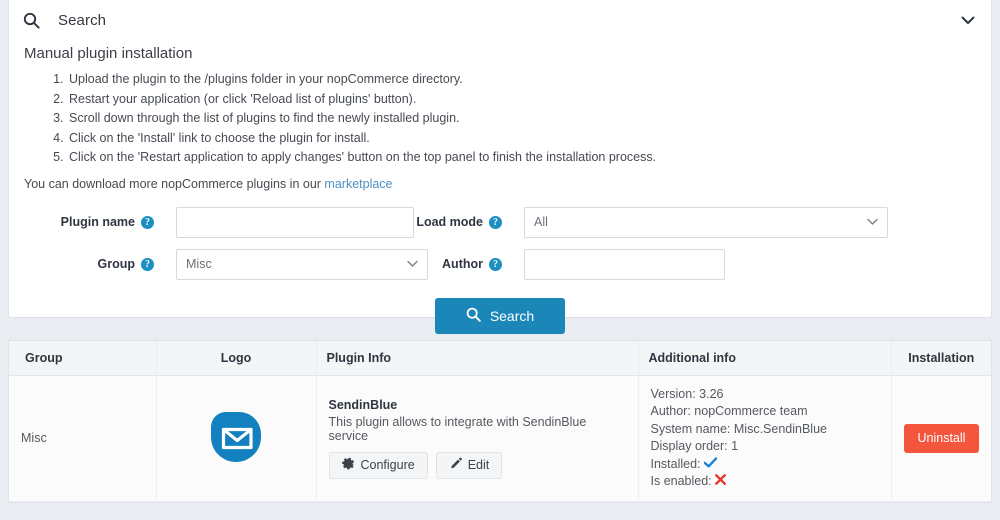 This screenshot has height=520, width=1000. I want to click on panel-title: Search, so click(82, 20).